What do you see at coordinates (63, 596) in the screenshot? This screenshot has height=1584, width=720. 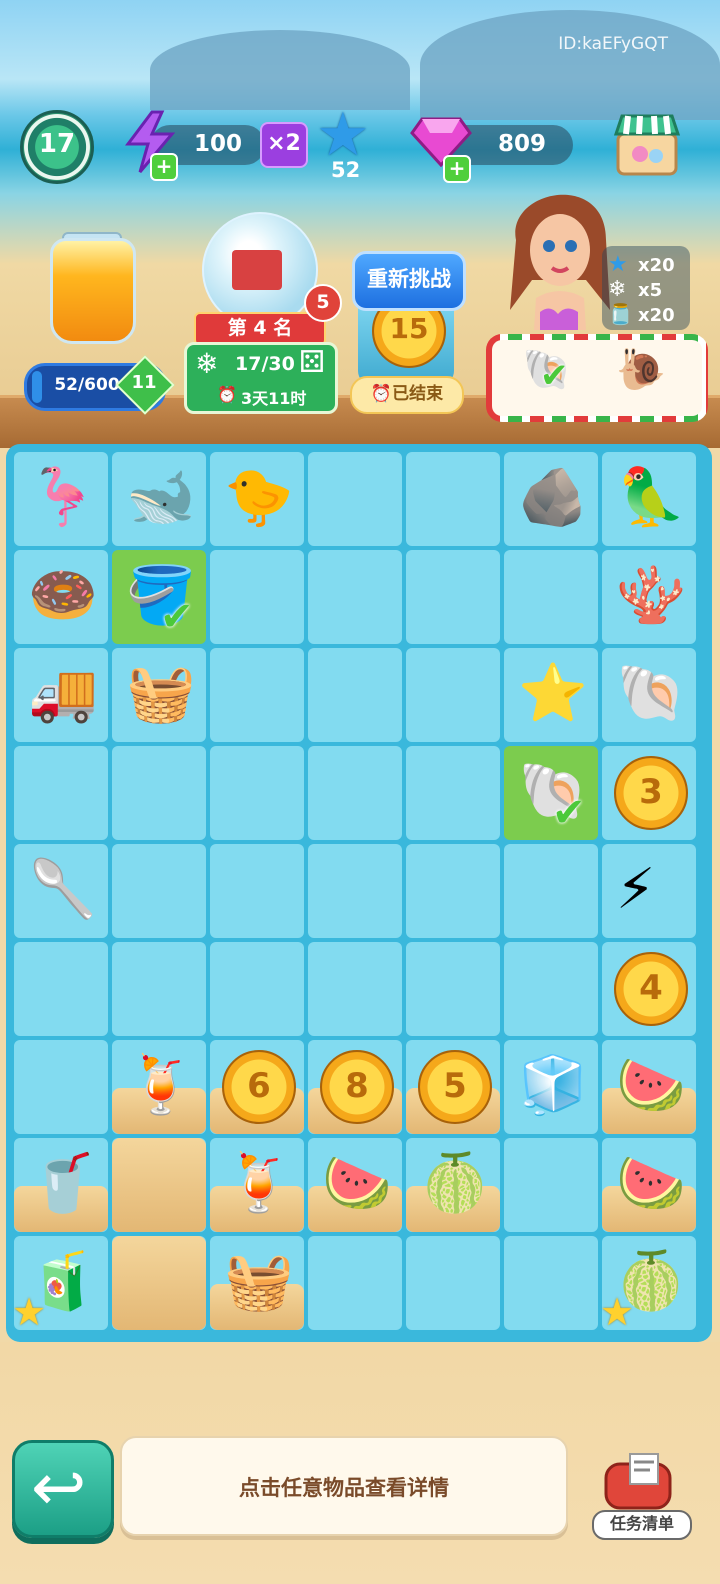 I see `donut-float-icon: 🍩` at bounding box center [63, 596].